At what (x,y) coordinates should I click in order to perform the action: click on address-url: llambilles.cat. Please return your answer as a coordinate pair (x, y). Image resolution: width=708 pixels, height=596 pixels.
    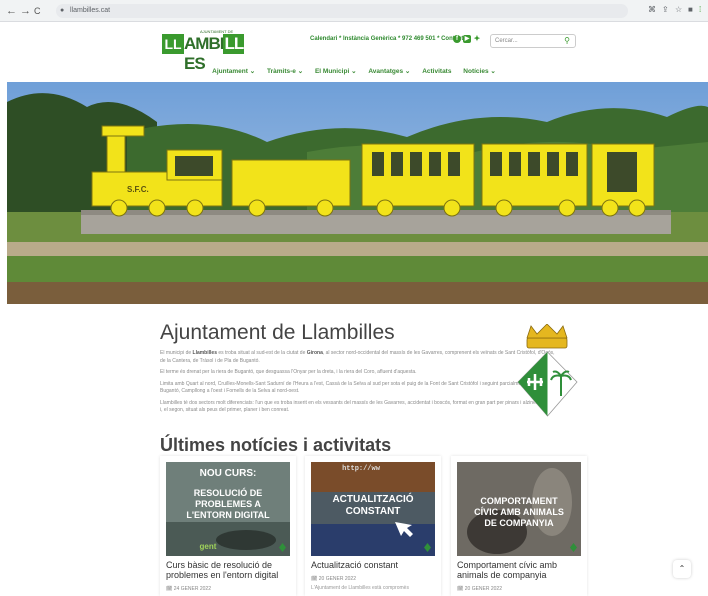
    Looking at the image, I should click on (90, 10).